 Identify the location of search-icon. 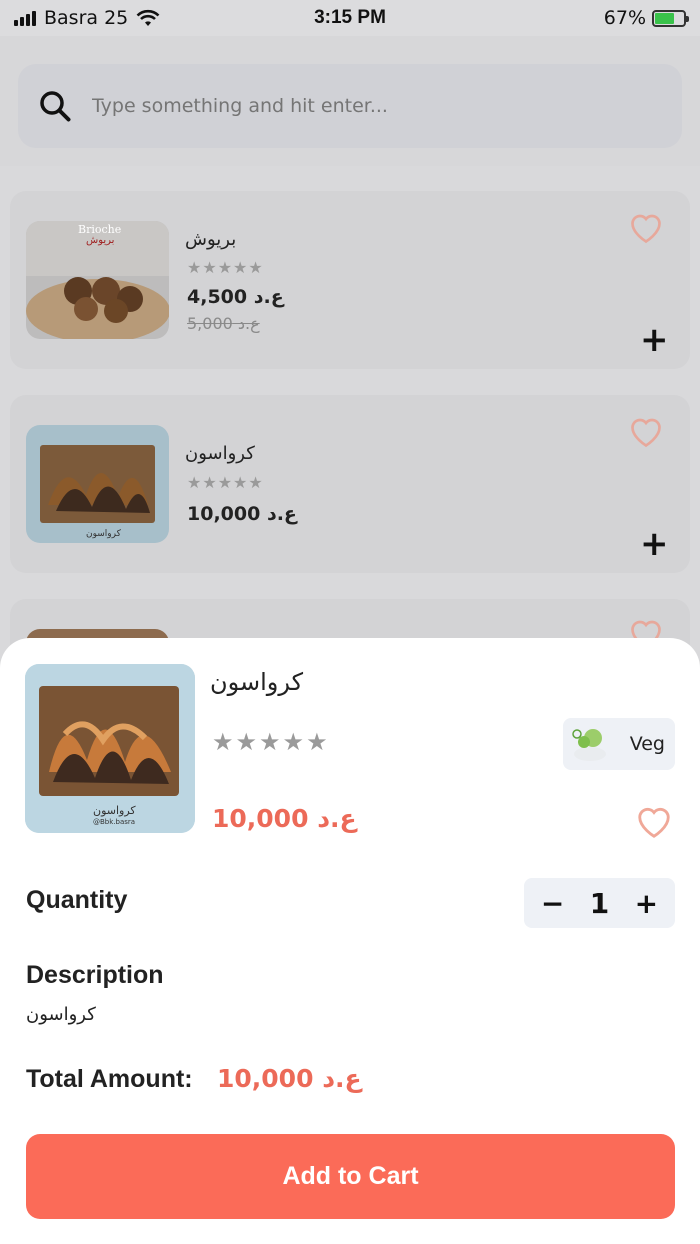
(55, 106).